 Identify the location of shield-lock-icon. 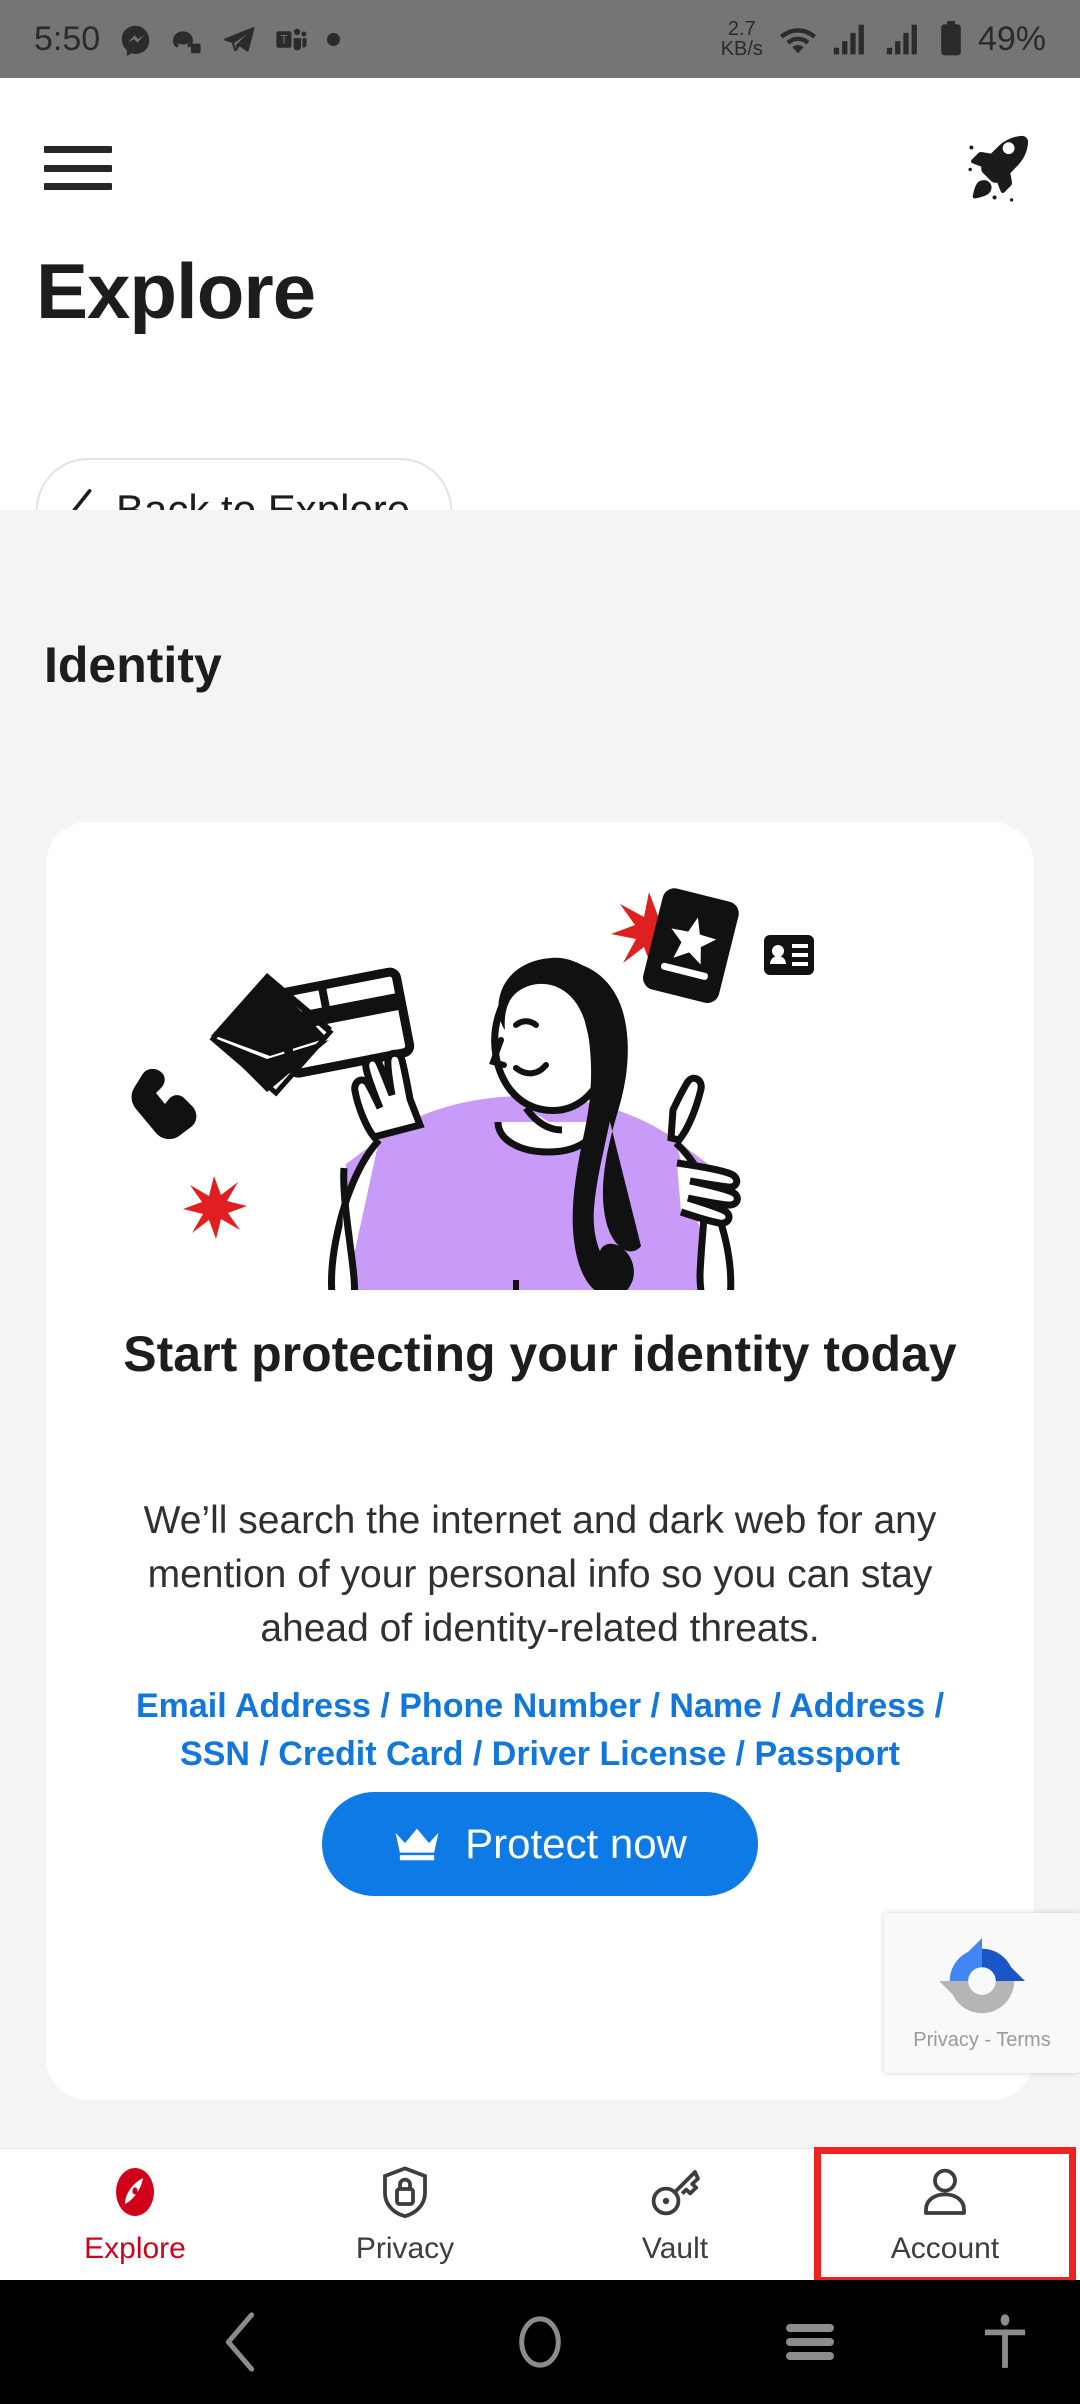
(405, 2191).